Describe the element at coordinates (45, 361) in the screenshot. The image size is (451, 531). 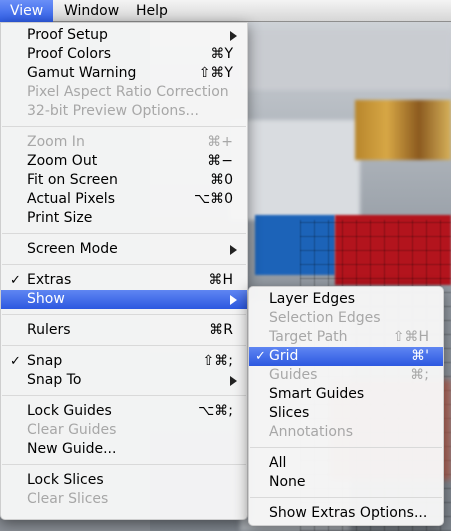
I see `menu-item-label: Snap` at that location.